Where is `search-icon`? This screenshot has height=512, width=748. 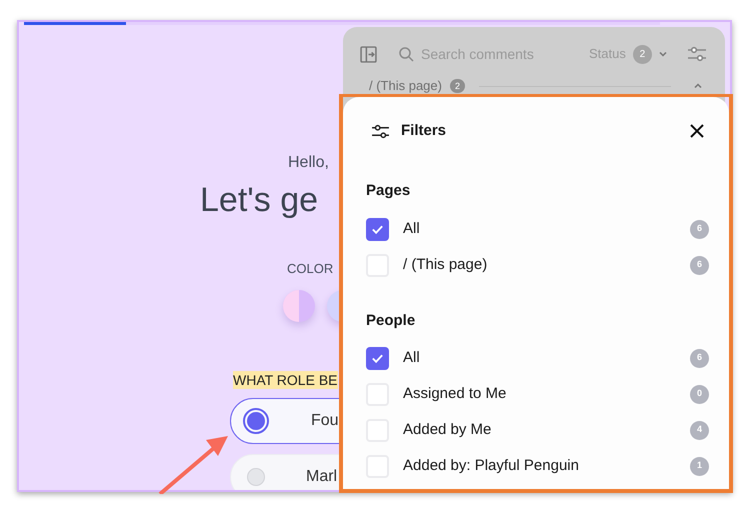
search-icon is located at coordinates (406, 54).